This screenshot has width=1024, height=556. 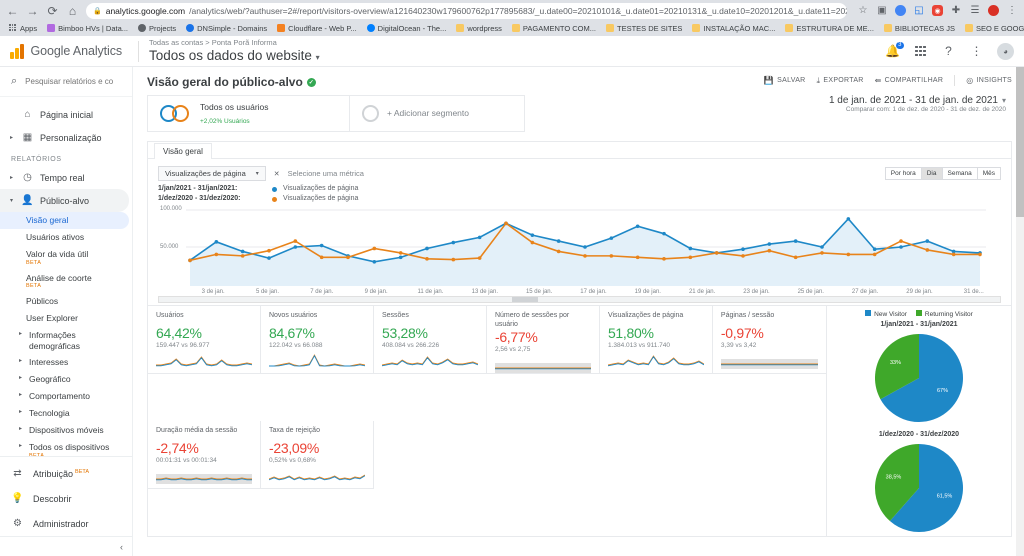 What do you see at coordinates (430, 340) in the screenshot?
I see `kpi-card: Sessões 53,28% 408.084 vs 266.226` at bounding box center [430, 340].